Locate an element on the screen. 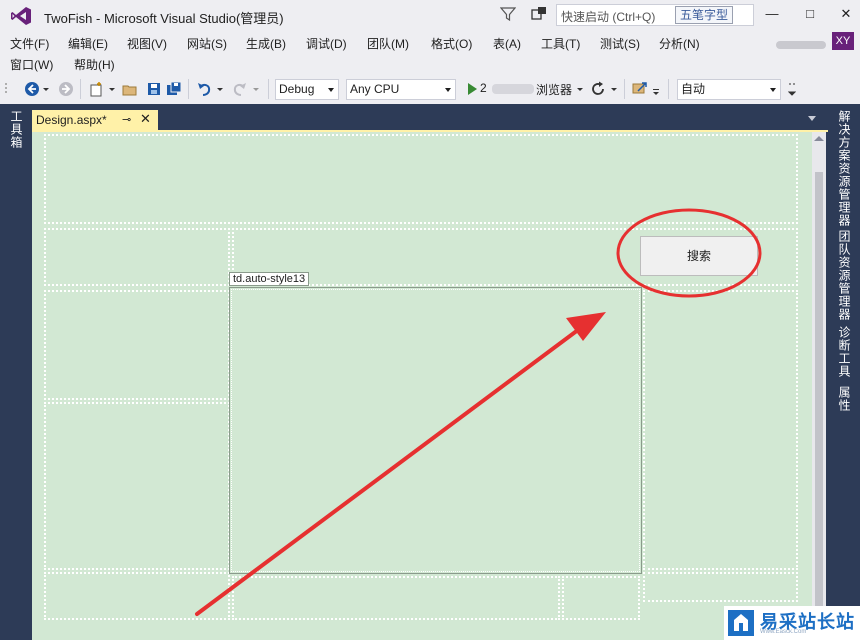  menu-table: 表(A) is located at coordinates (507, 43).